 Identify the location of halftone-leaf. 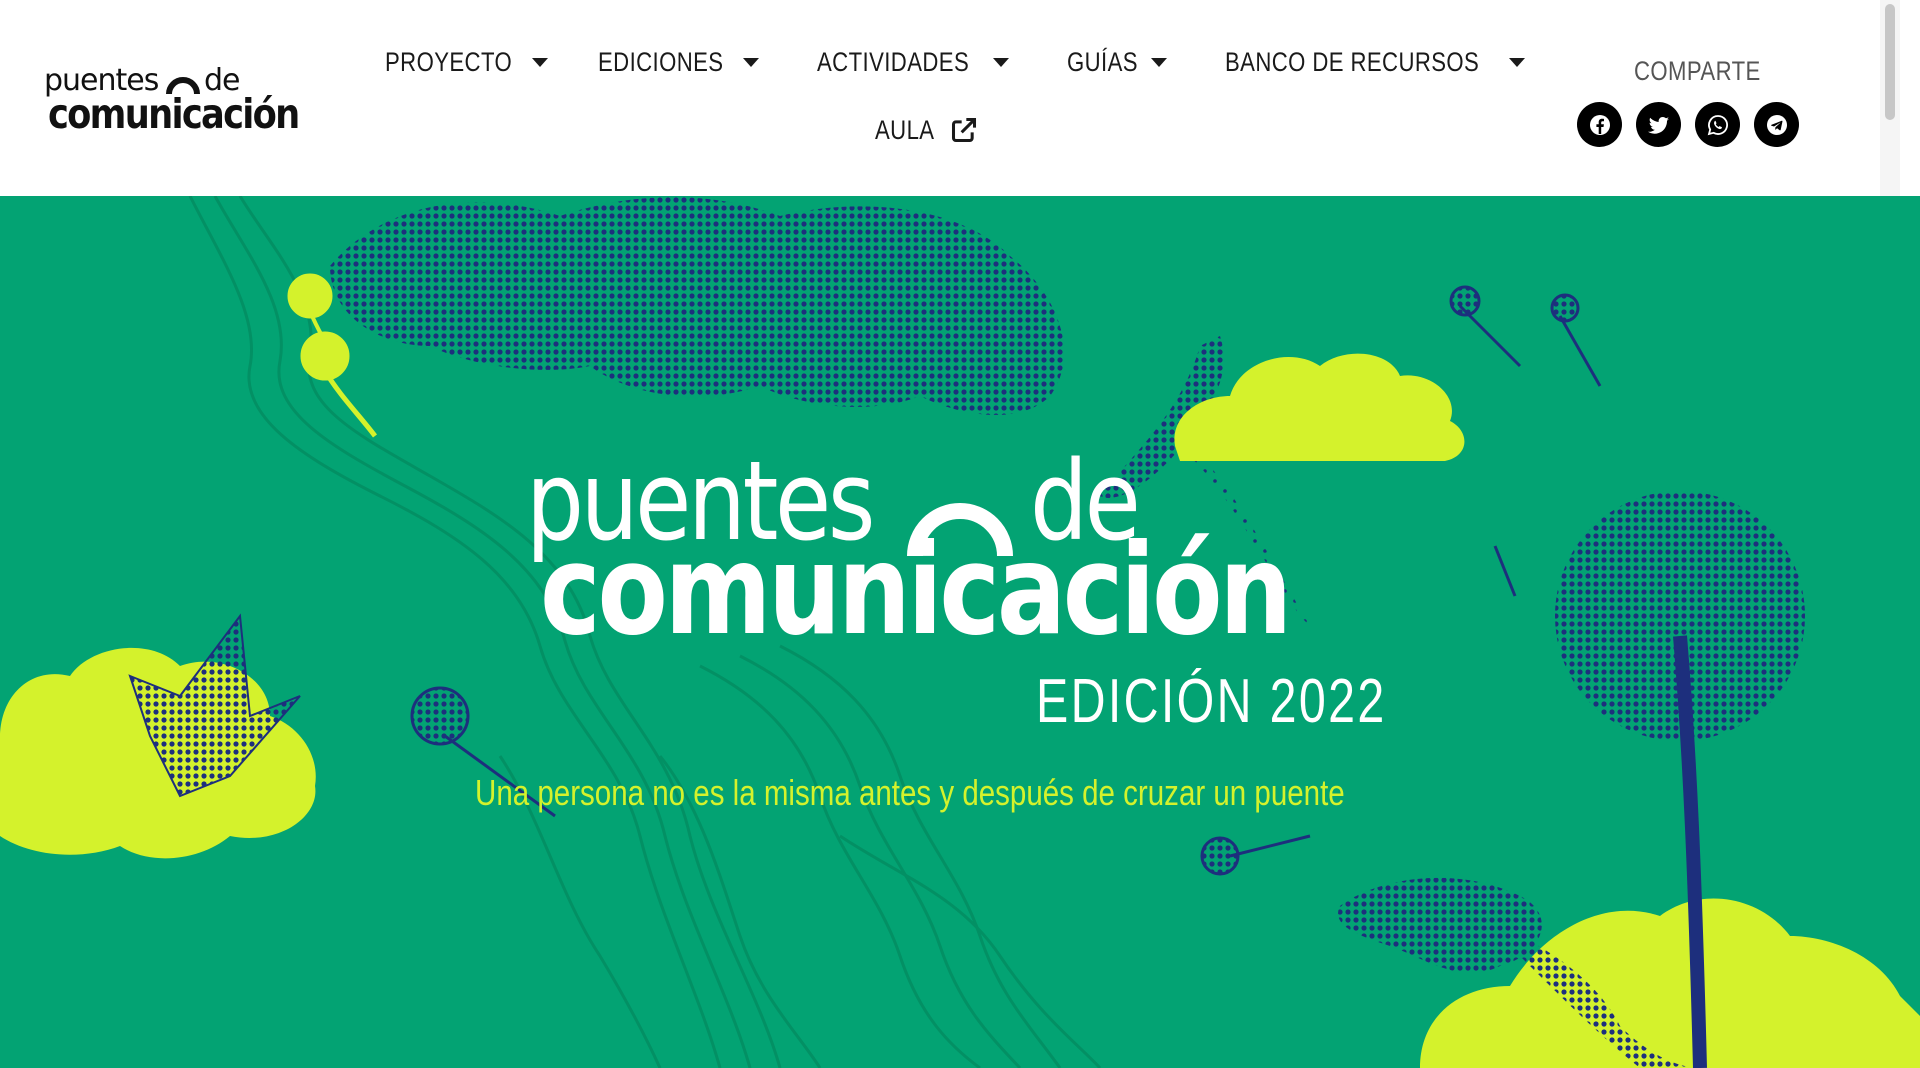
(1440, 925).